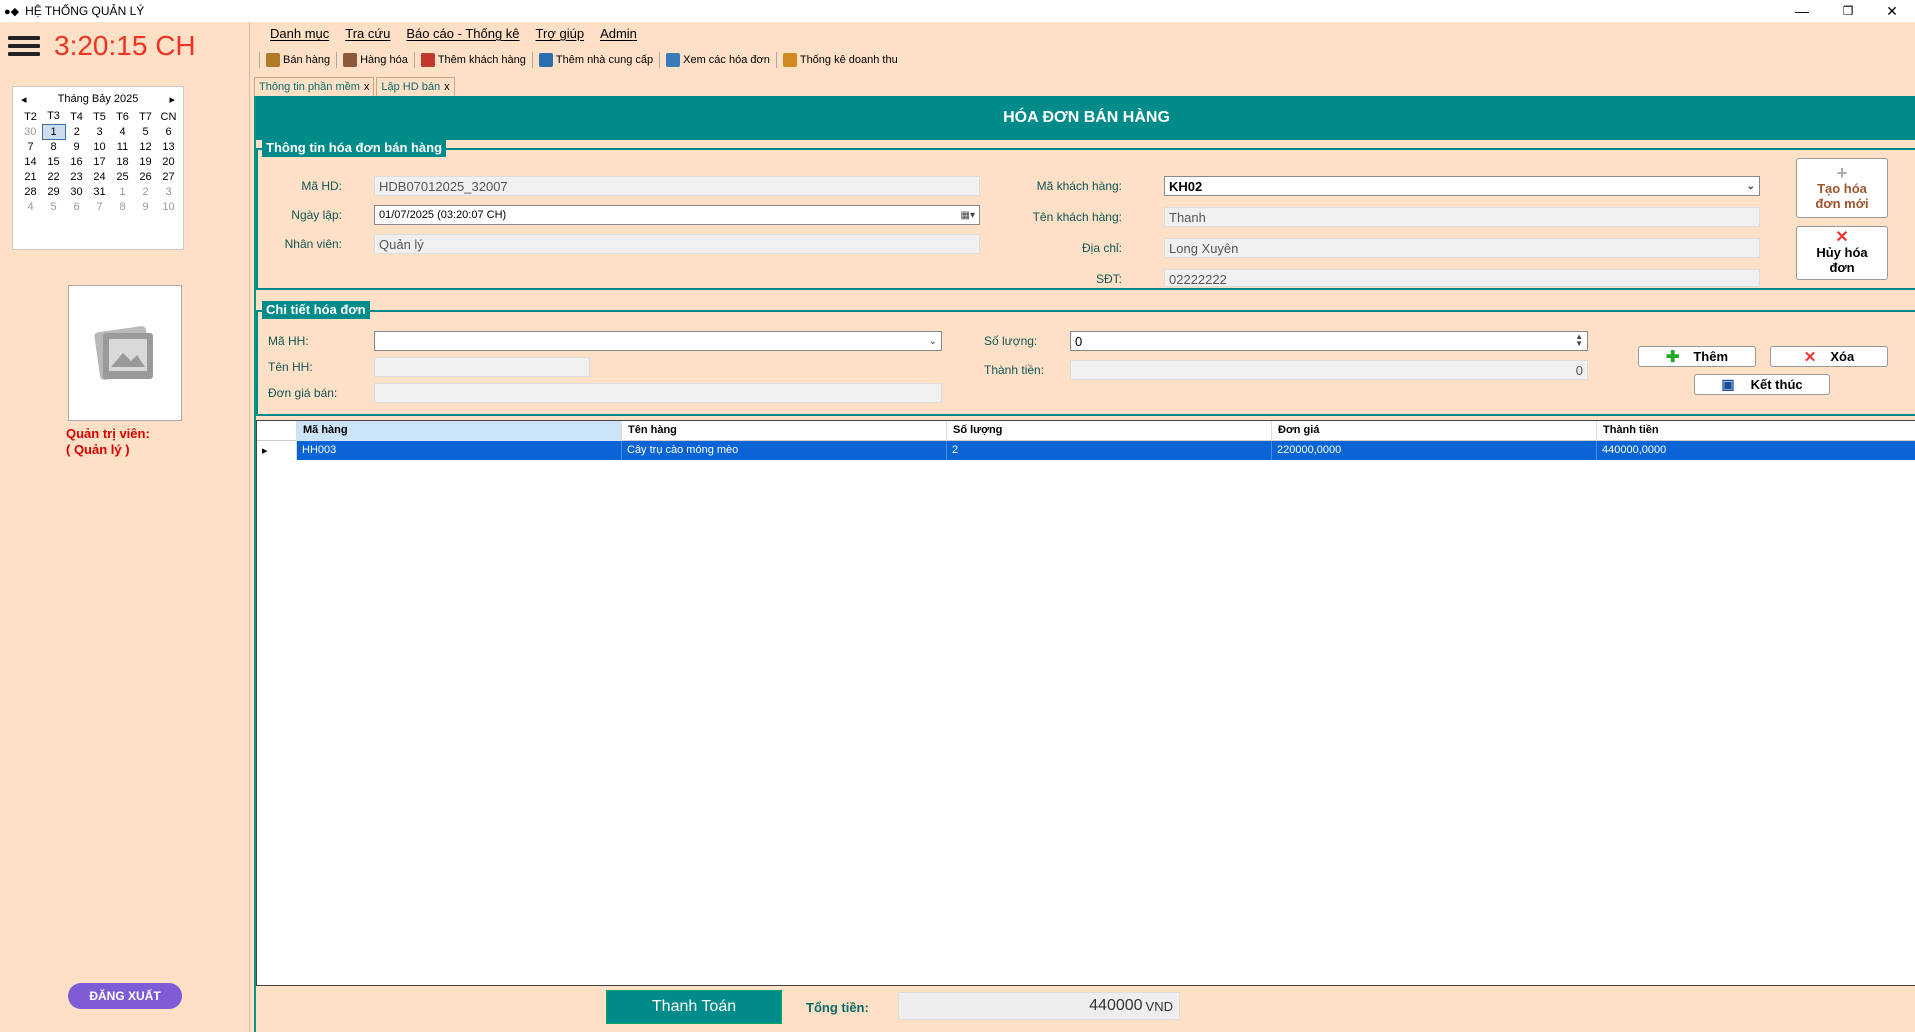 This screenshot has height=1032, width=1915. Describe the element at coordinates (560, 36) in the screenshot. I see `menu-tro-giup: Trợ giúp` at that location.